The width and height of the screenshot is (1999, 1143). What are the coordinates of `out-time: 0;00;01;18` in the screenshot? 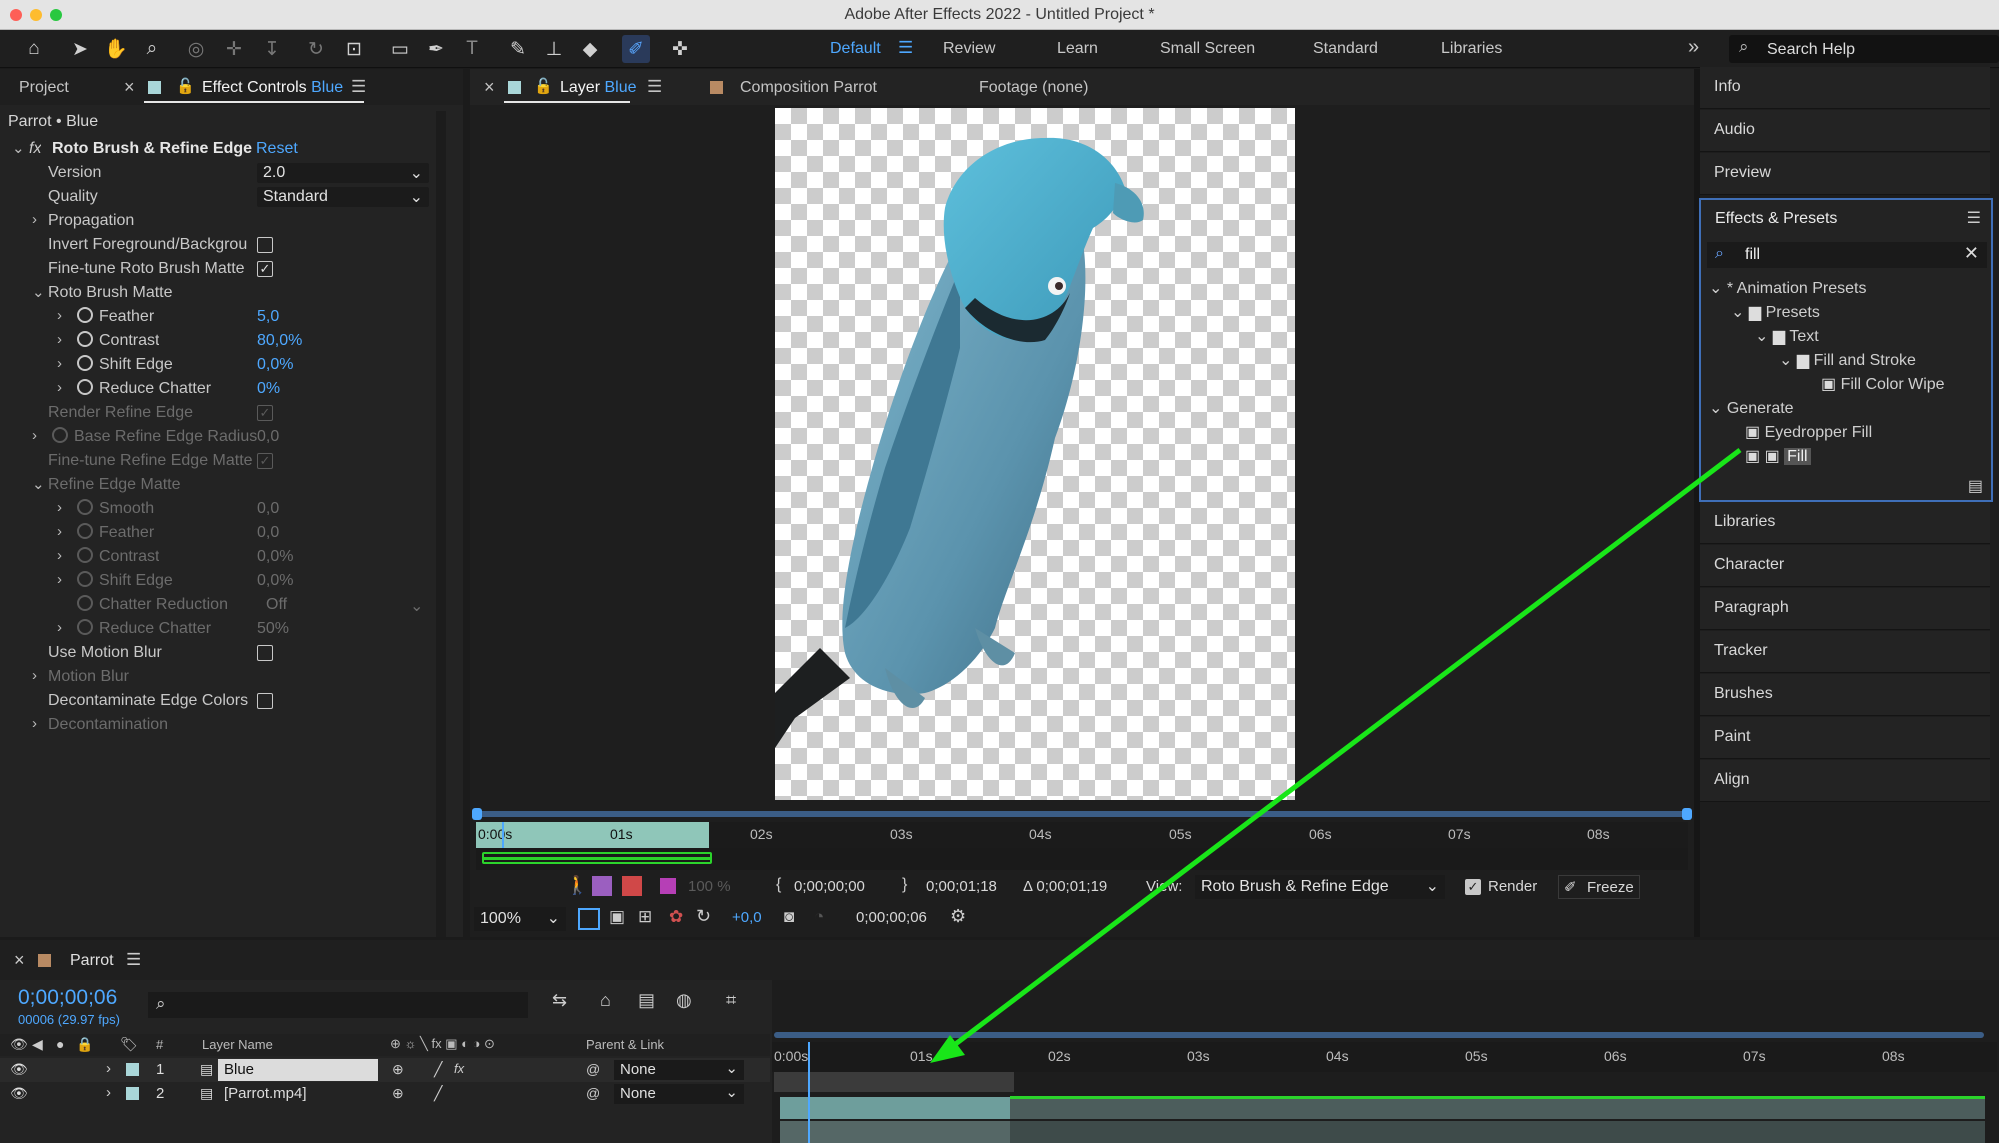 It's located at (961, 886).